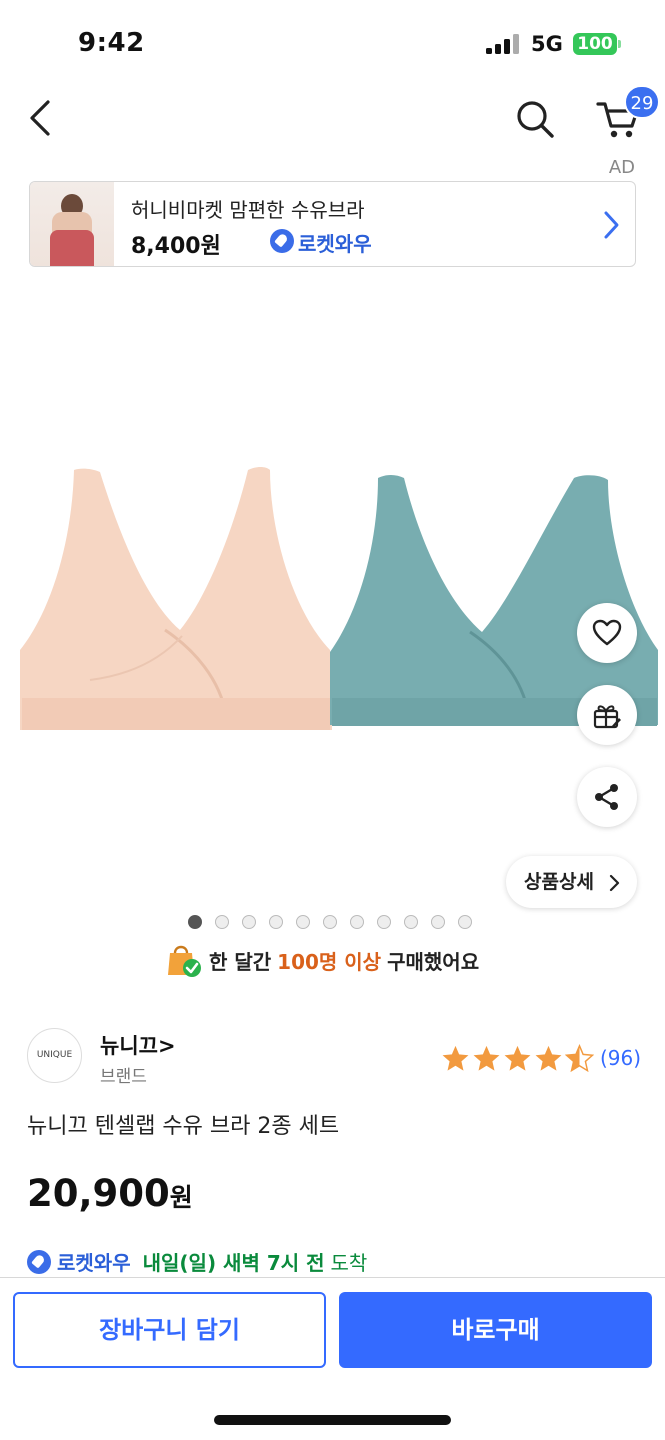 Image resolution: width=665 pixels, height=1440 pixels. Describe the element at coordinates (349, 1263) in the screenshot. I see `delivery-arrive: 도착` at that location.